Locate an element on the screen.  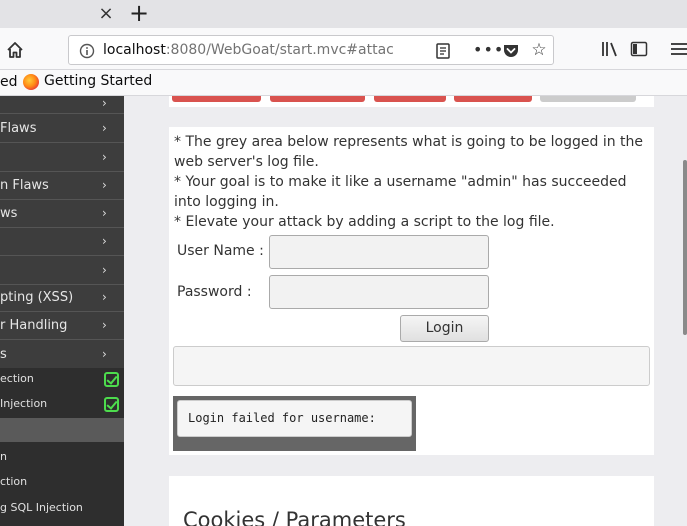
sidebar-item-7: pting (XSS) › is located at coordinates (62, 297).